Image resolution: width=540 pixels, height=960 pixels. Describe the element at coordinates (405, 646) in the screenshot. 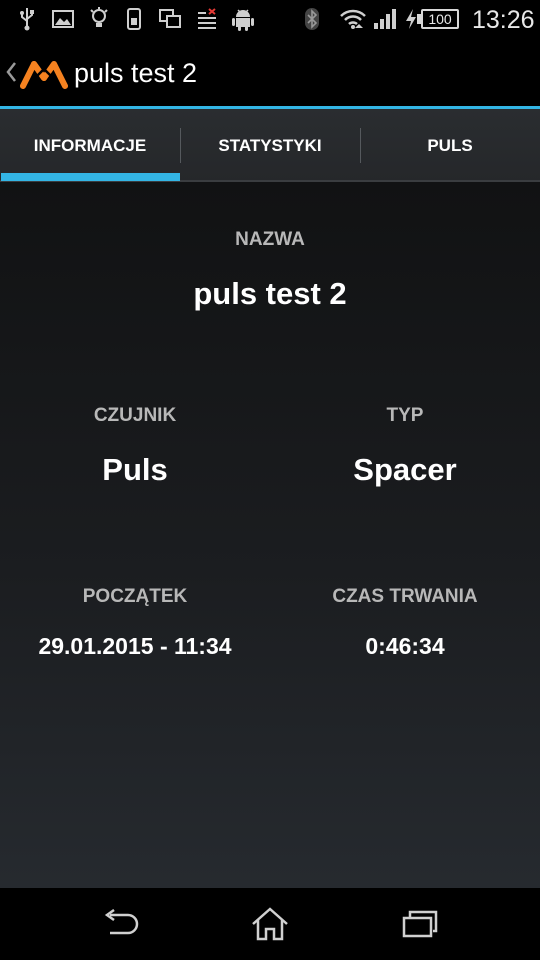

I see `duration-value: 0:46:34` at that location.